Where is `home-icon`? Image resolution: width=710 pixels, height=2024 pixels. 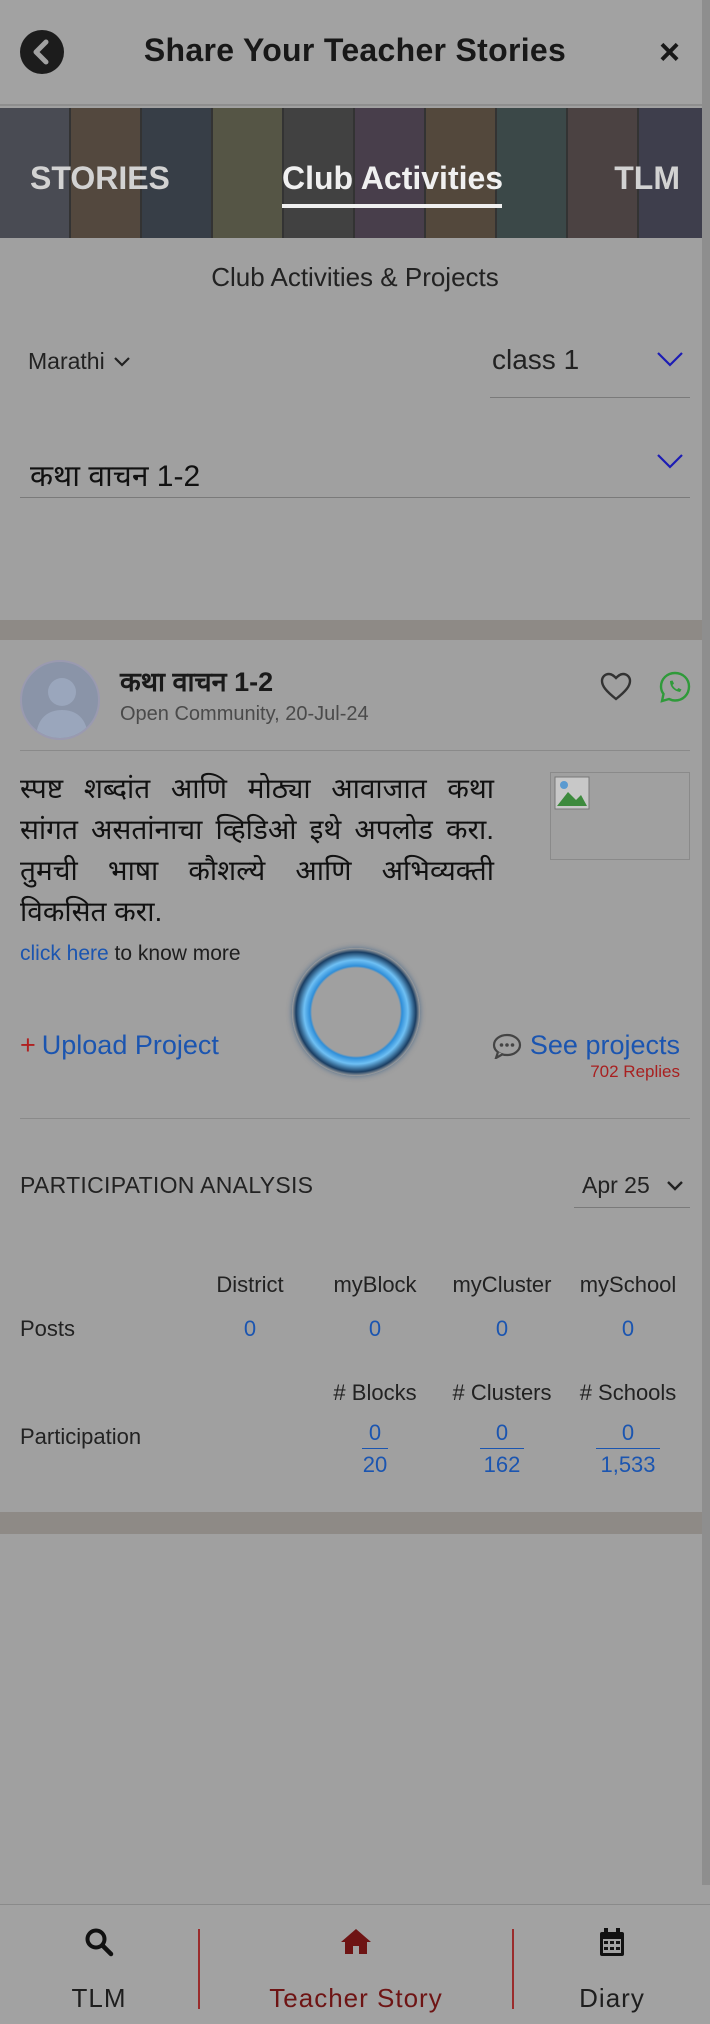
home-icon is located at coordinates (356, 1941).